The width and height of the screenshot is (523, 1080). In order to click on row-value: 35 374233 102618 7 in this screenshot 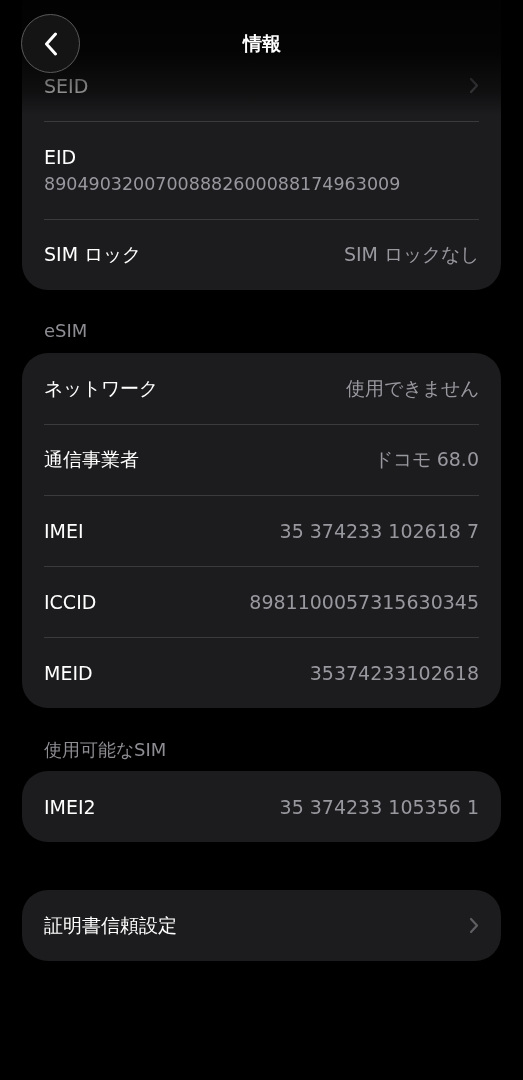, I will do `click(379, 530)`.